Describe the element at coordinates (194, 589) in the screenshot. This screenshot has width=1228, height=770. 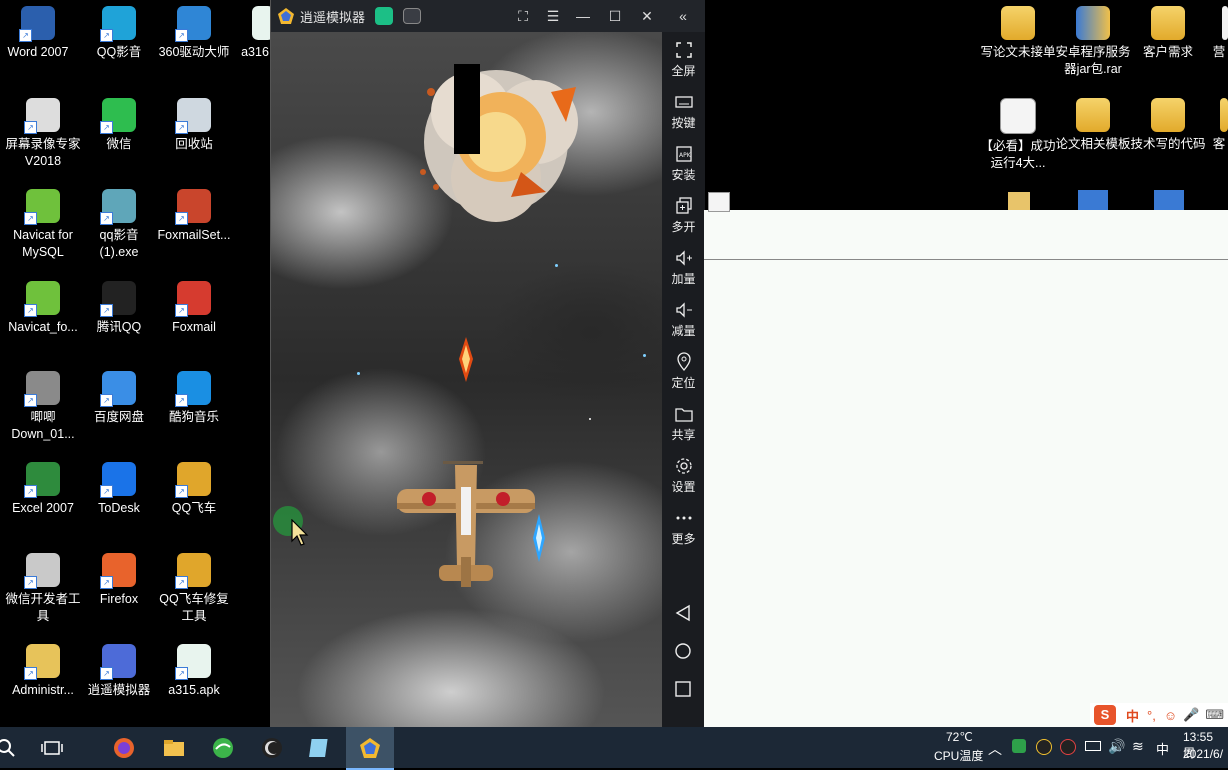
I see `qq-speed-repair-shortcut: ↗ QQ飞车修复工具` at that location.